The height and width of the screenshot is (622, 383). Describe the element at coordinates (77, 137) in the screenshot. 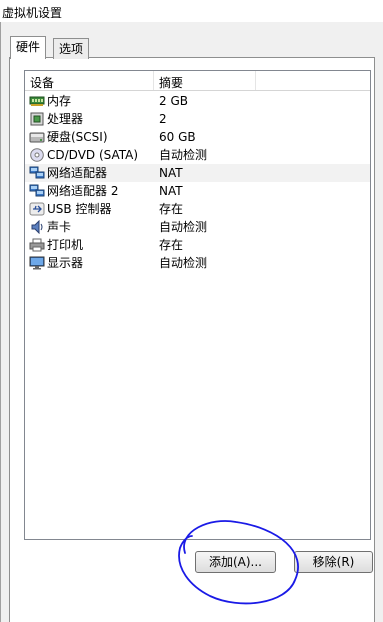

I see `device-name: 硬盘(SCSI)` at that location.